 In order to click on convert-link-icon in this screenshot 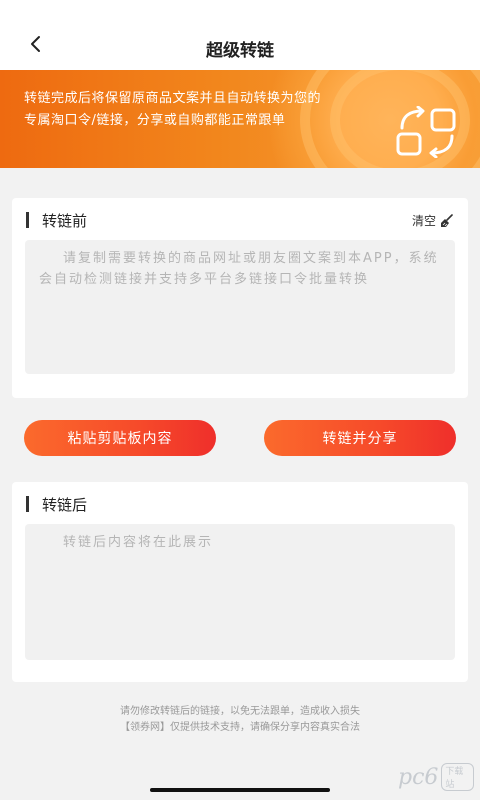, I will do `click(426, 132)`.